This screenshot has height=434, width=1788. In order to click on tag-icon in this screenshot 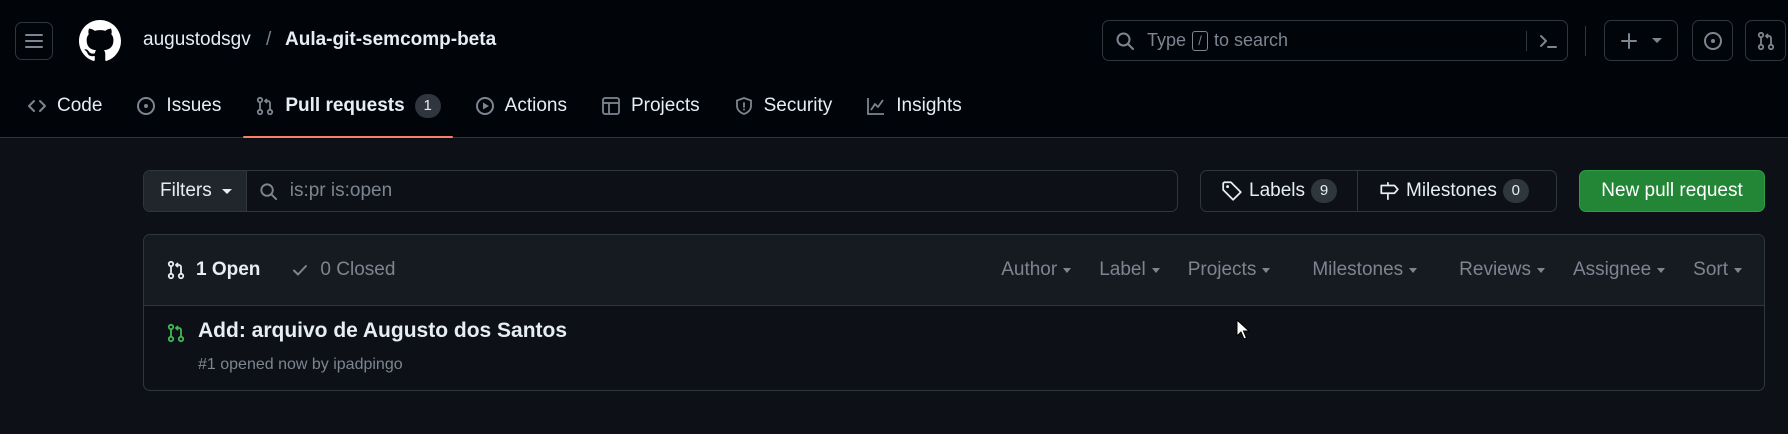, I will do `click(1232, 191)`.